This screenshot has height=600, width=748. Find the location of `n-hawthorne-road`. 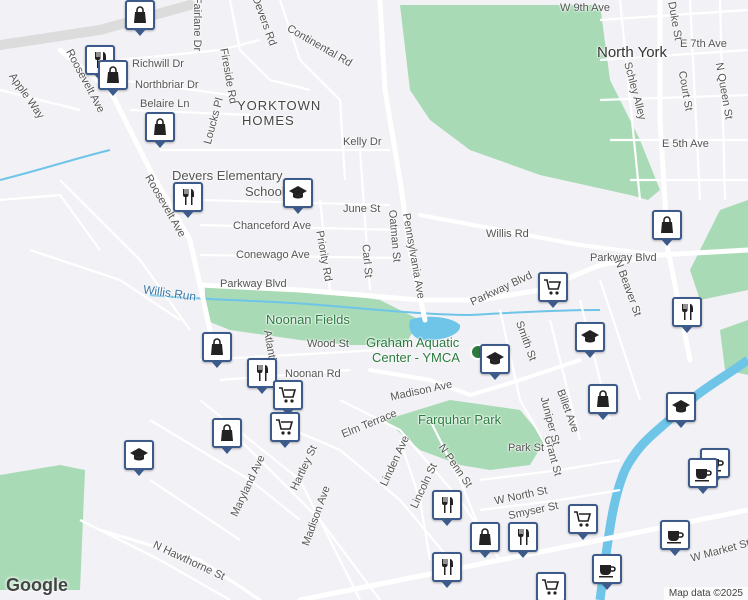

n-hawthorne-road is located at coordinates (180, 564).